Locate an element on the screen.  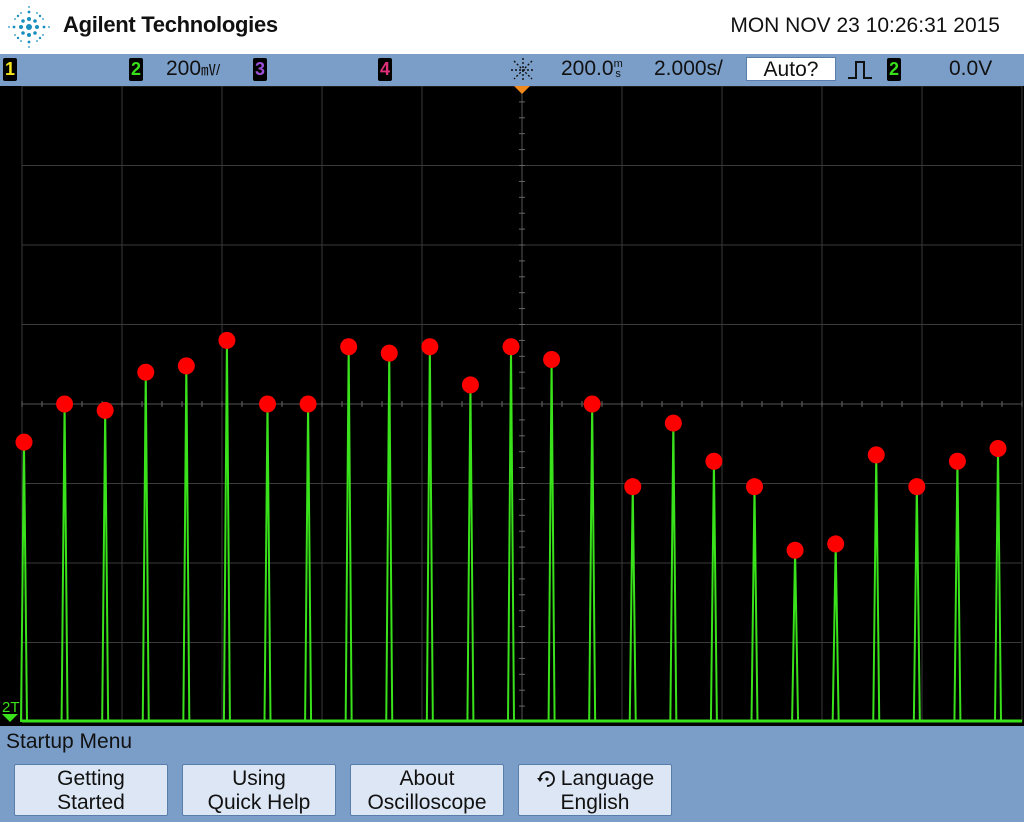
trigger-source-indicator: 2 is located at coordinates (894, 69).